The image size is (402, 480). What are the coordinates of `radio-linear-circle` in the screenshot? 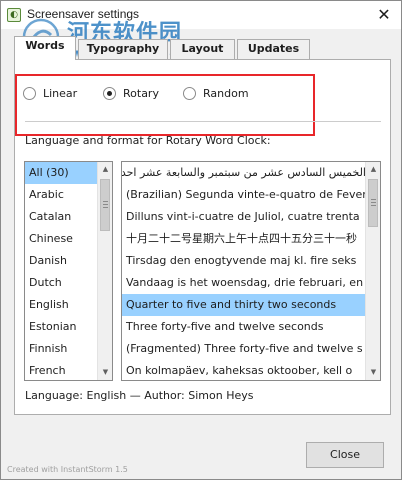 It's located at (29, 93).